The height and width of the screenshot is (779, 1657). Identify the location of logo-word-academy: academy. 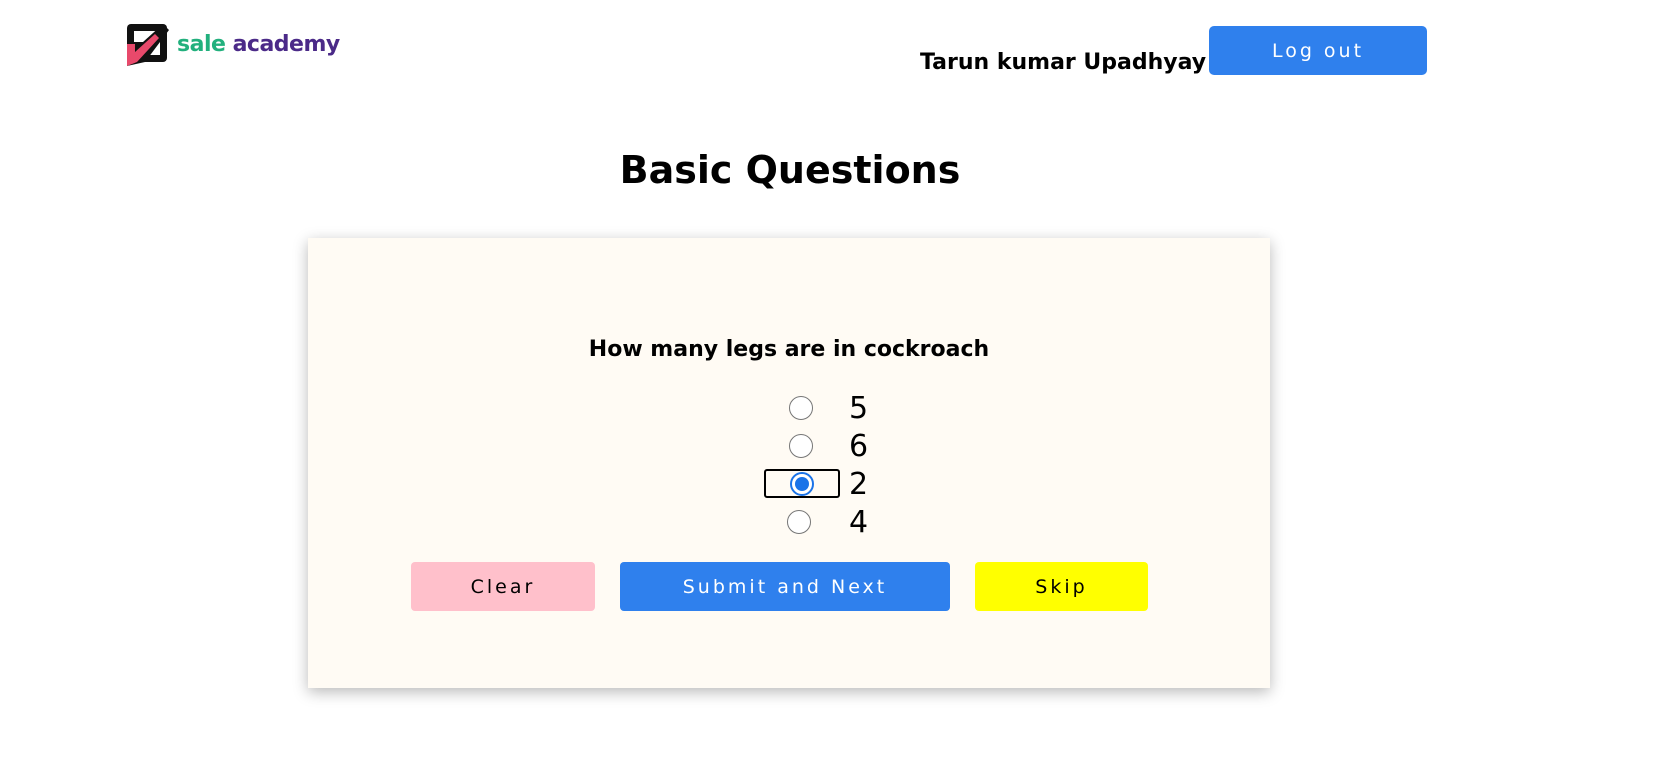
(286, 44).